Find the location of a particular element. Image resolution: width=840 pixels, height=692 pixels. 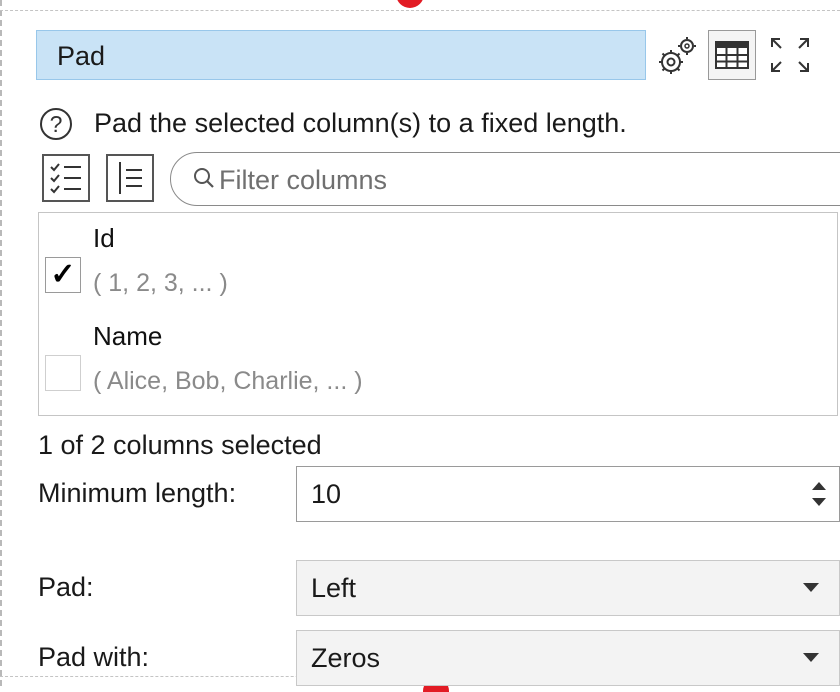

minimum-length-label: Minimum length: is located at coordinates (137, 493).